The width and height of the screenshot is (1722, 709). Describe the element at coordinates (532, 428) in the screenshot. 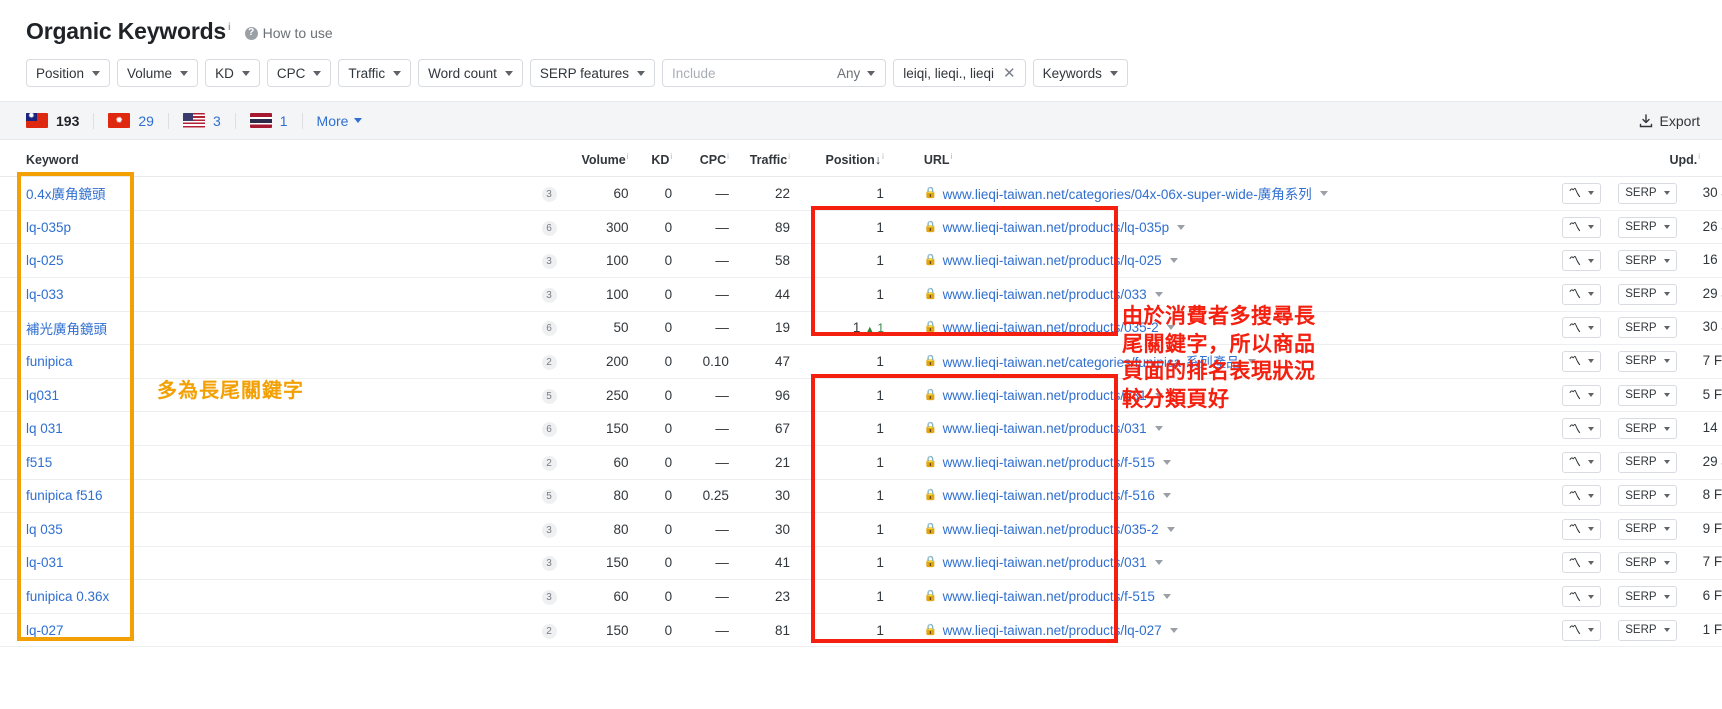

I see `cell-serp-features-count: 6` at that location.